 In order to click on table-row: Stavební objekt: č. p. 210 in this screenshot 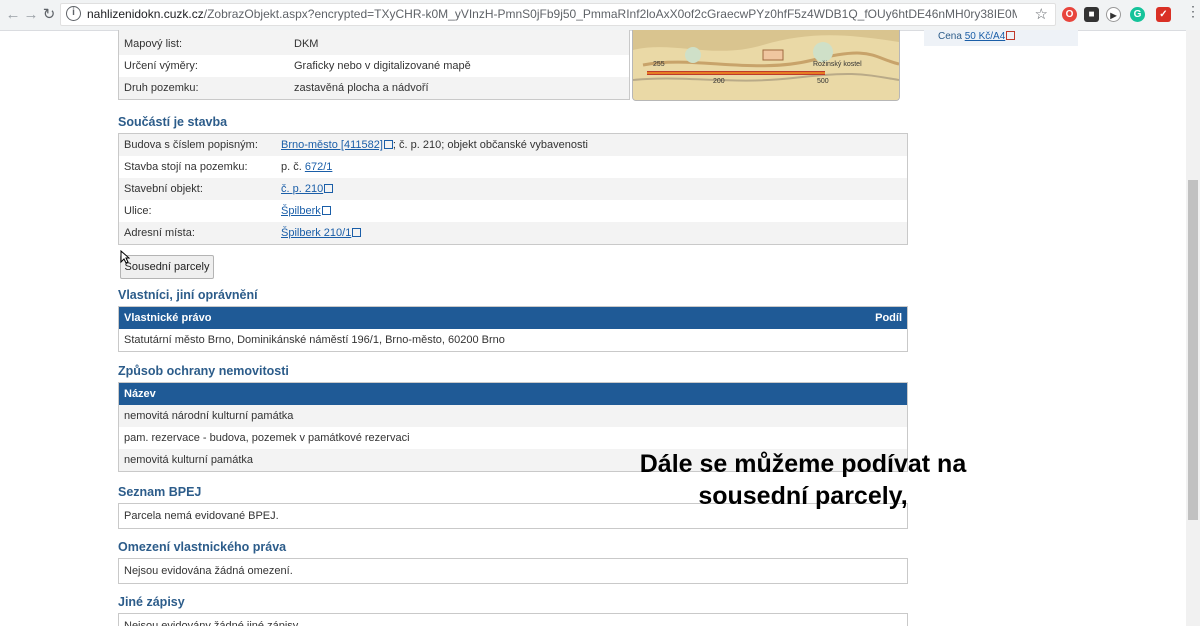, I will do `click(513, 189)`.